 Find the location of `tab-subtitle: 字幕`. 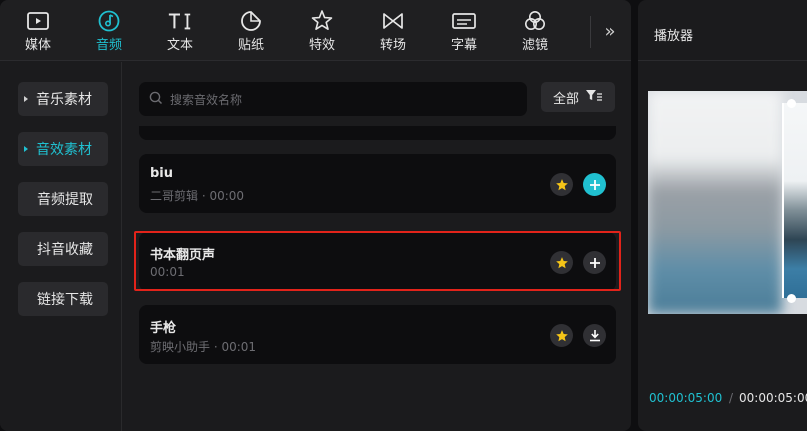

tab-subtitle: 字幕 is located at coordinates (464, 33).